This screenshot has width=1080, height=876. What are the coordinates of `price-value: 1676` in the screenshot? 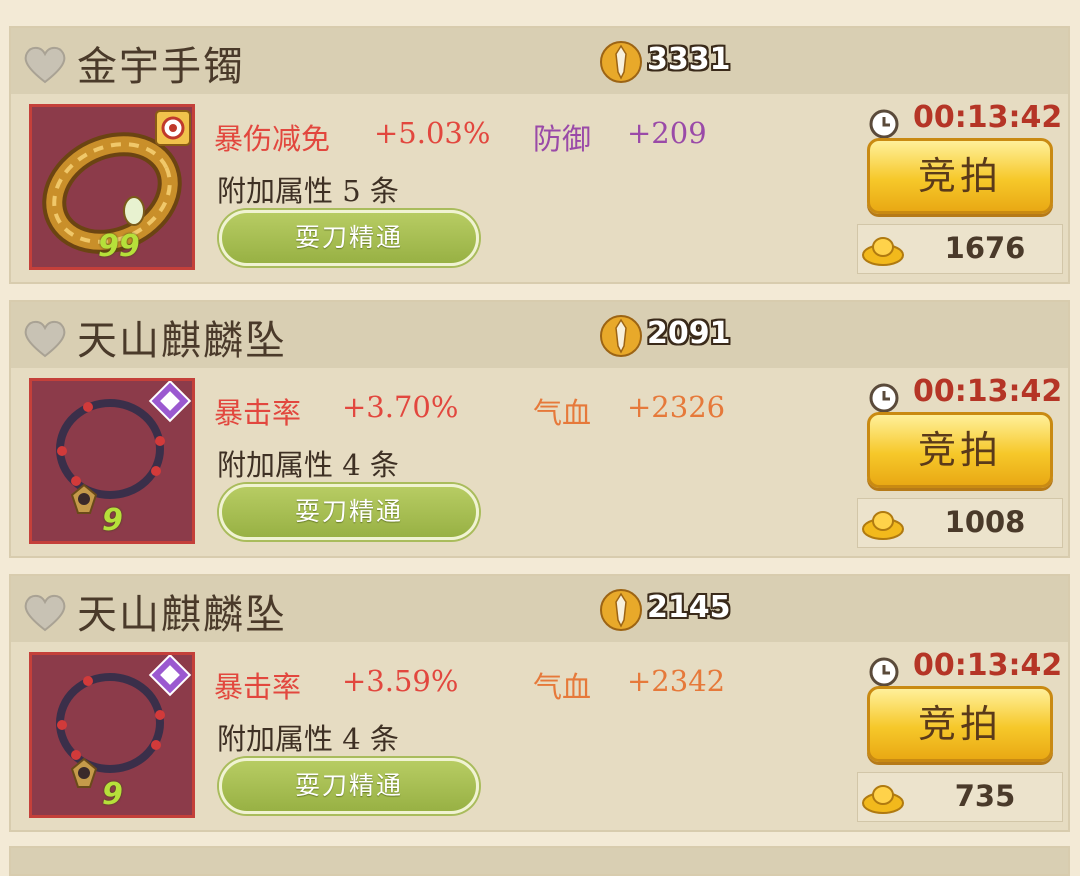 It's located at (985, 248).